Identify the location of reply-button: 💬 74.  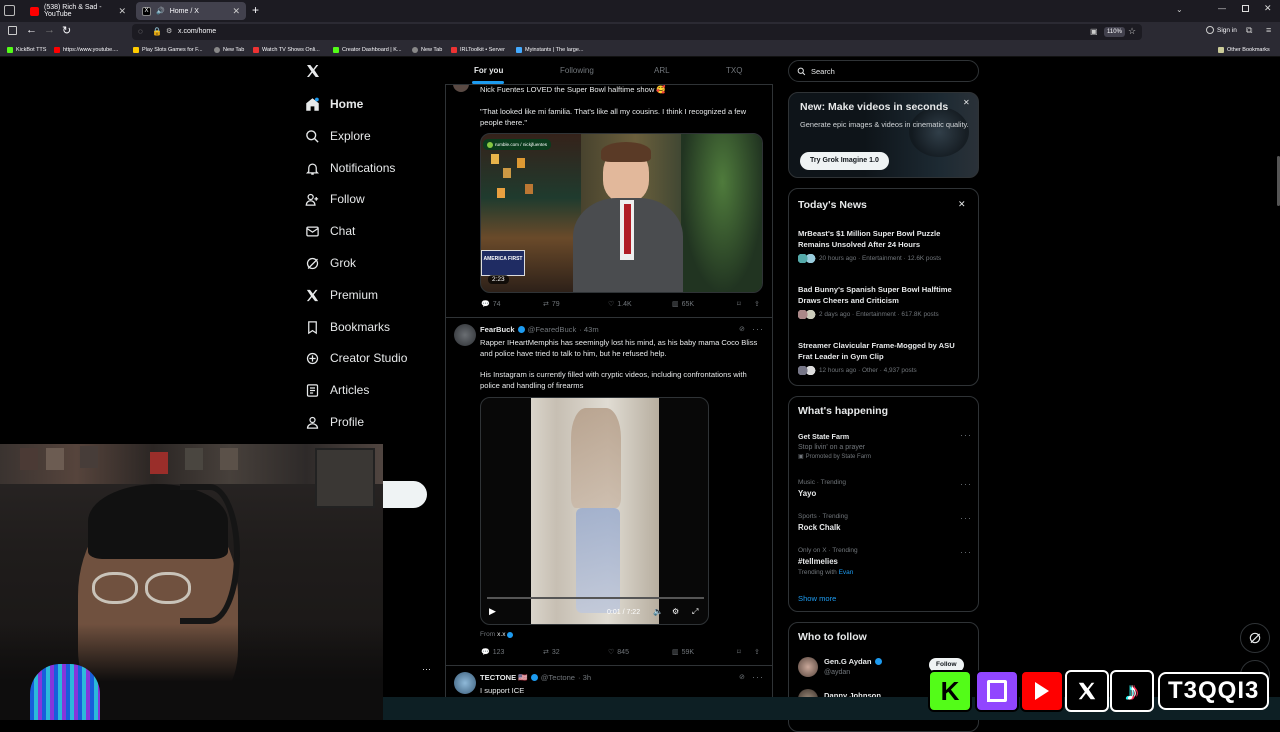
(491, 304).